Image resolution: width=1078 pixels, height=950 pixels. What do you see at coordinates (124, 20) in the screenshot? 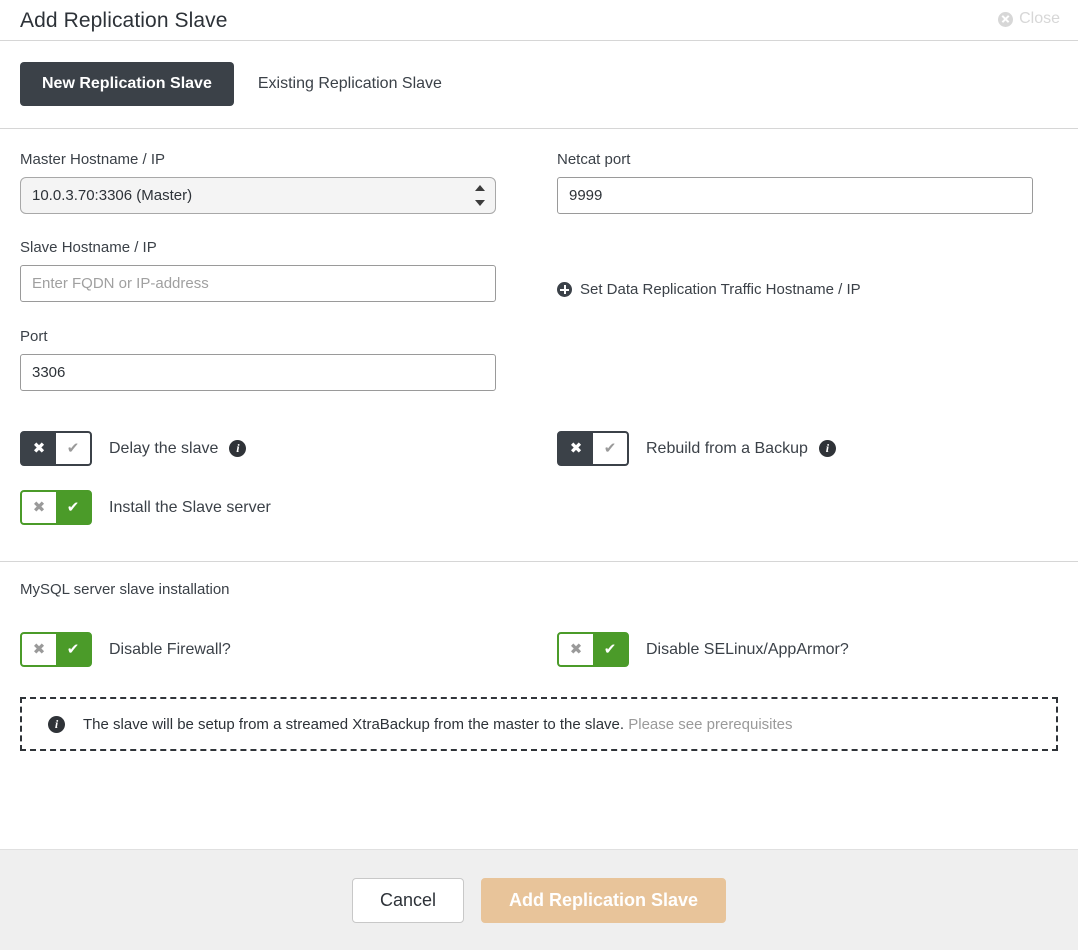
I see `page-title: Add Replication Slave` at bounding box center [124, 20].